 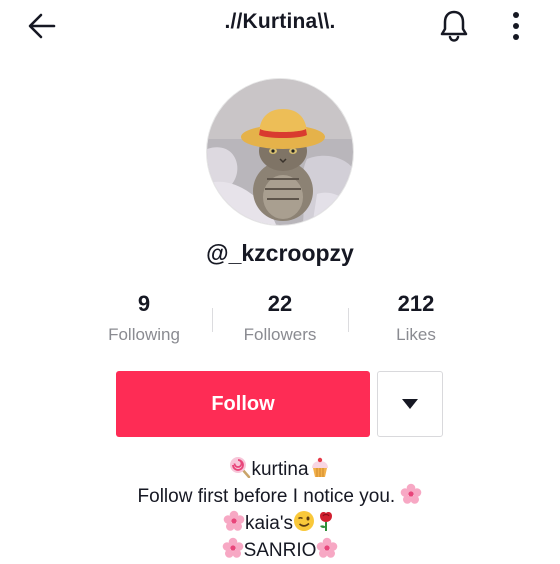 I want to click on bio-line-3: kaia's, so click(x=280, y=523).